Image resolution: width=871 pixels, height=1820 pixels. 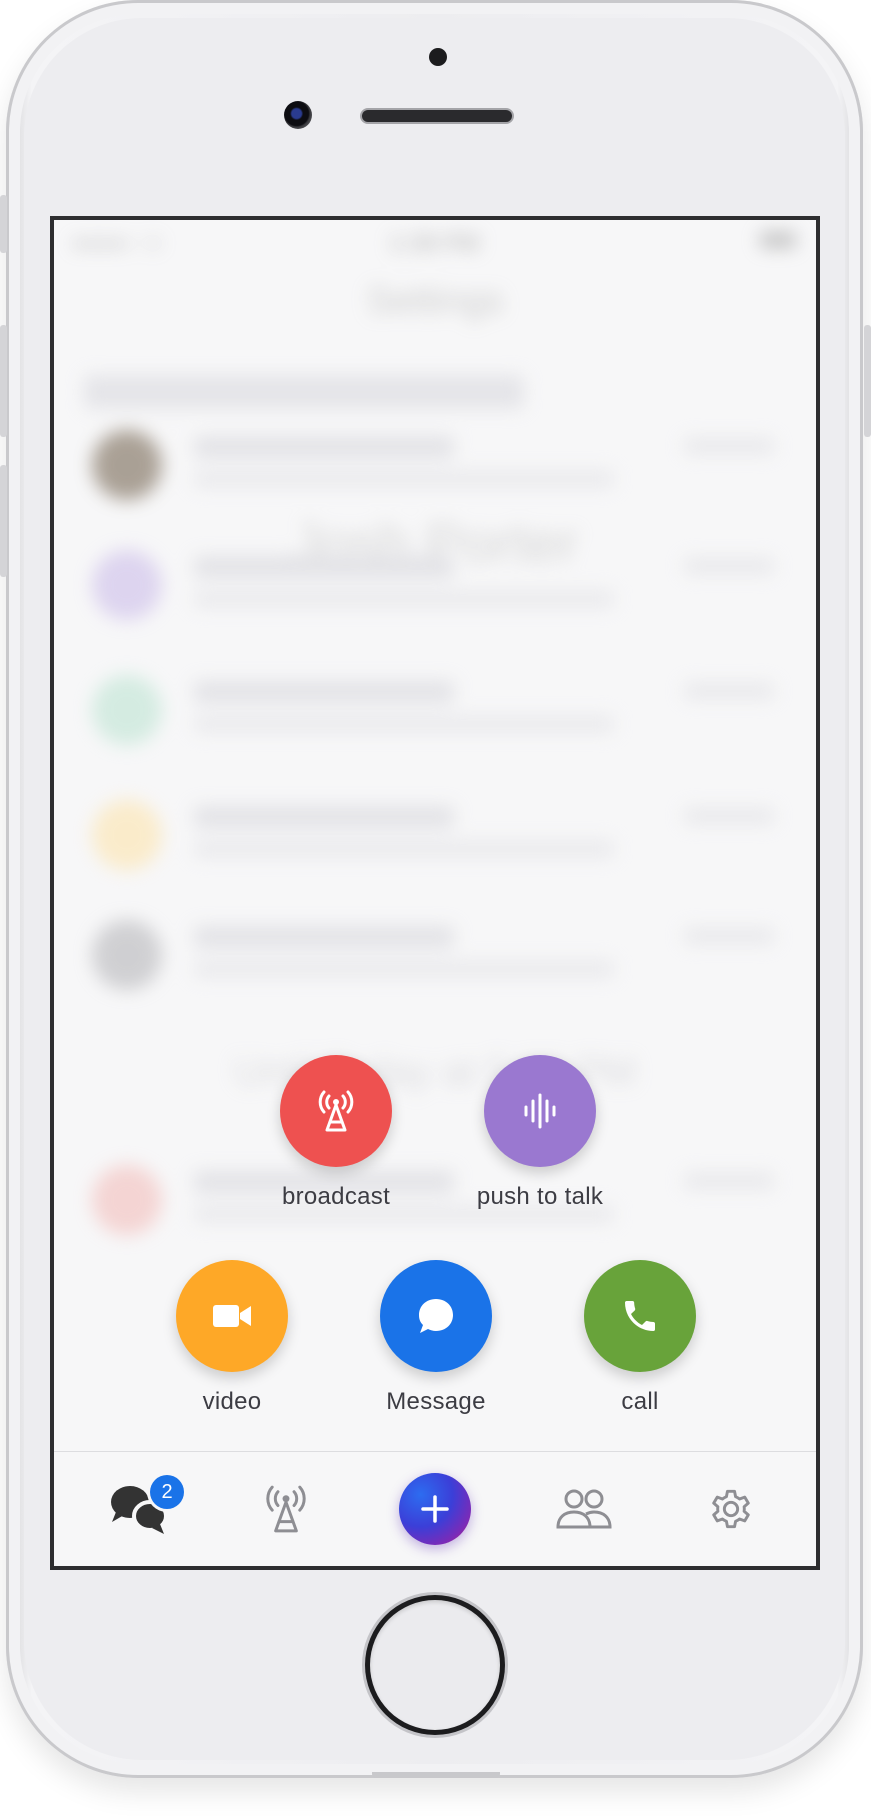 I want to click on phone-icon, so click(x=640, y=1316).